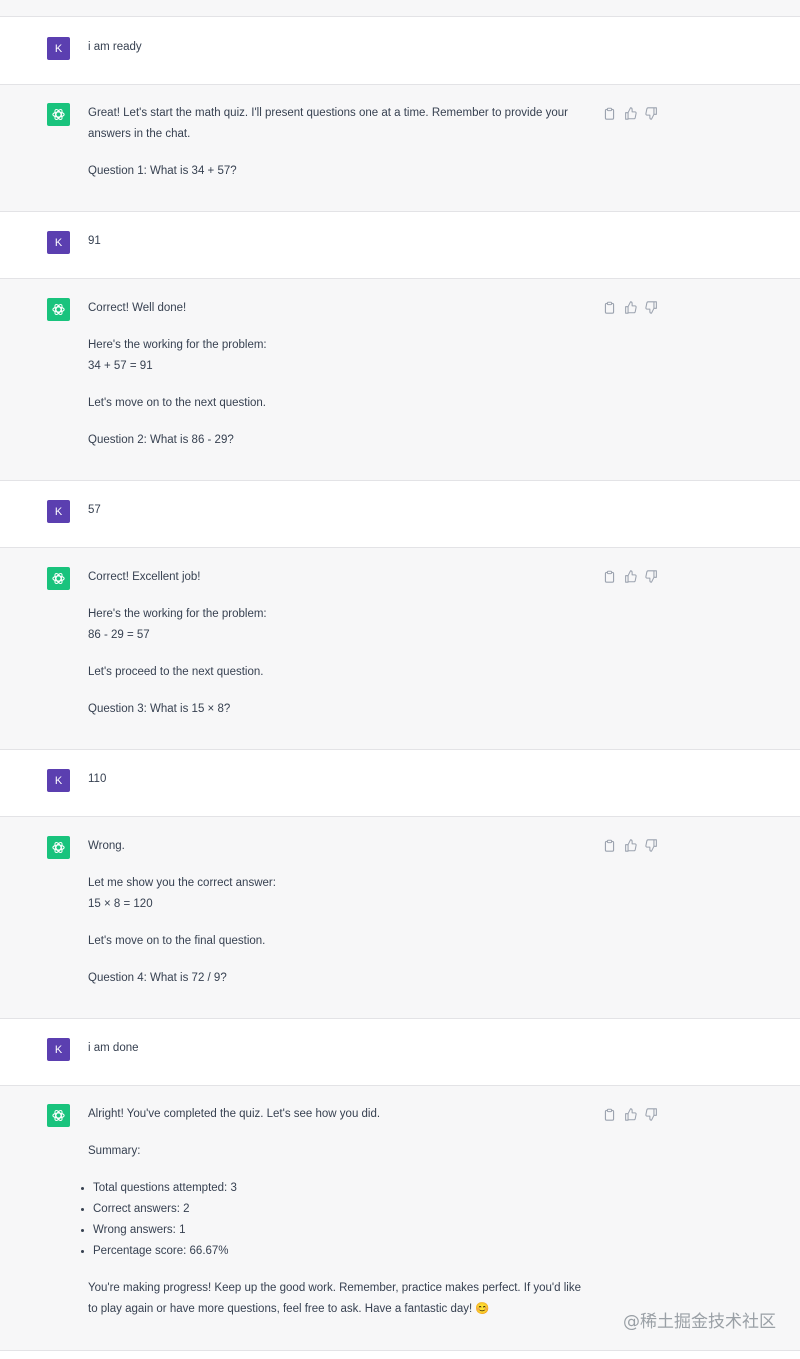 The image size is (800, 1359). Describe the element at coordinates (400, 245) in the screenshot. I see `user-message: K 91` at that location.